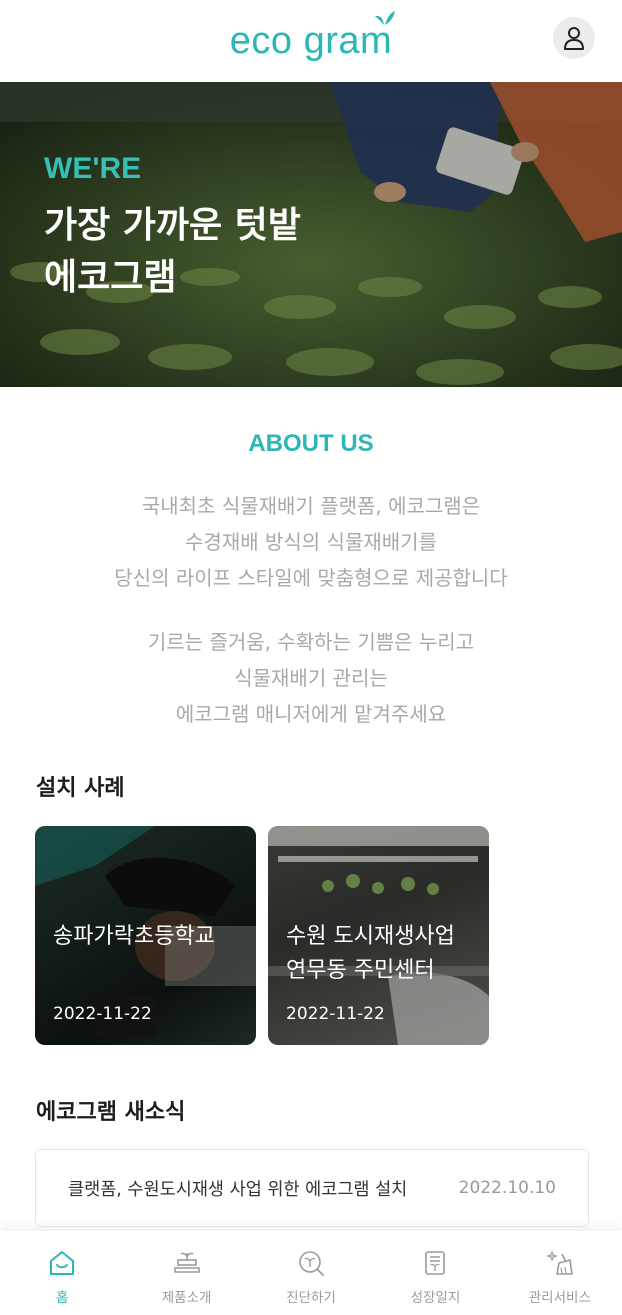 The width and height of the screenshot is (622, 1315). I want to click on user-icon, so click(574, 38).